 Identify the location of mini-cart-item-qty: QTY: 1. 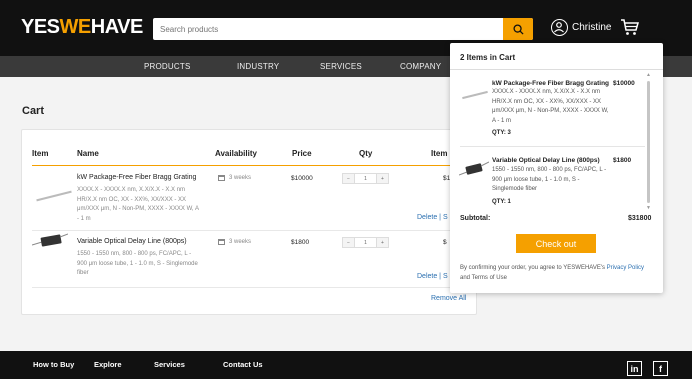
(501, 202).